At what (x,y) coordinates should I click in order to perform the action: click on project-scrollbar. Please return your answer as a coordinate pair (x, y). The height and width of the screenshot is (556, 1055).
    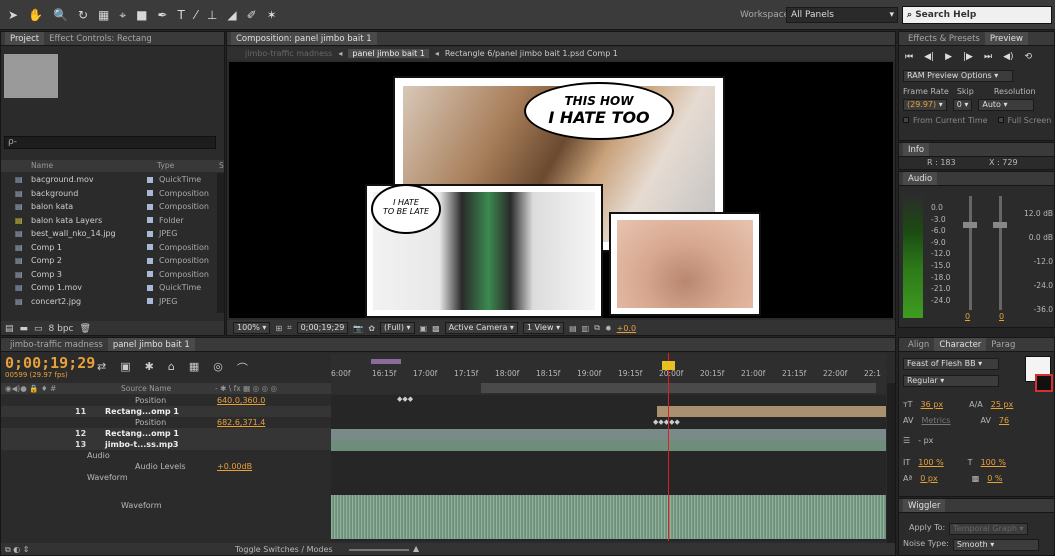
    Looking at the image, I should click on (220, 243).